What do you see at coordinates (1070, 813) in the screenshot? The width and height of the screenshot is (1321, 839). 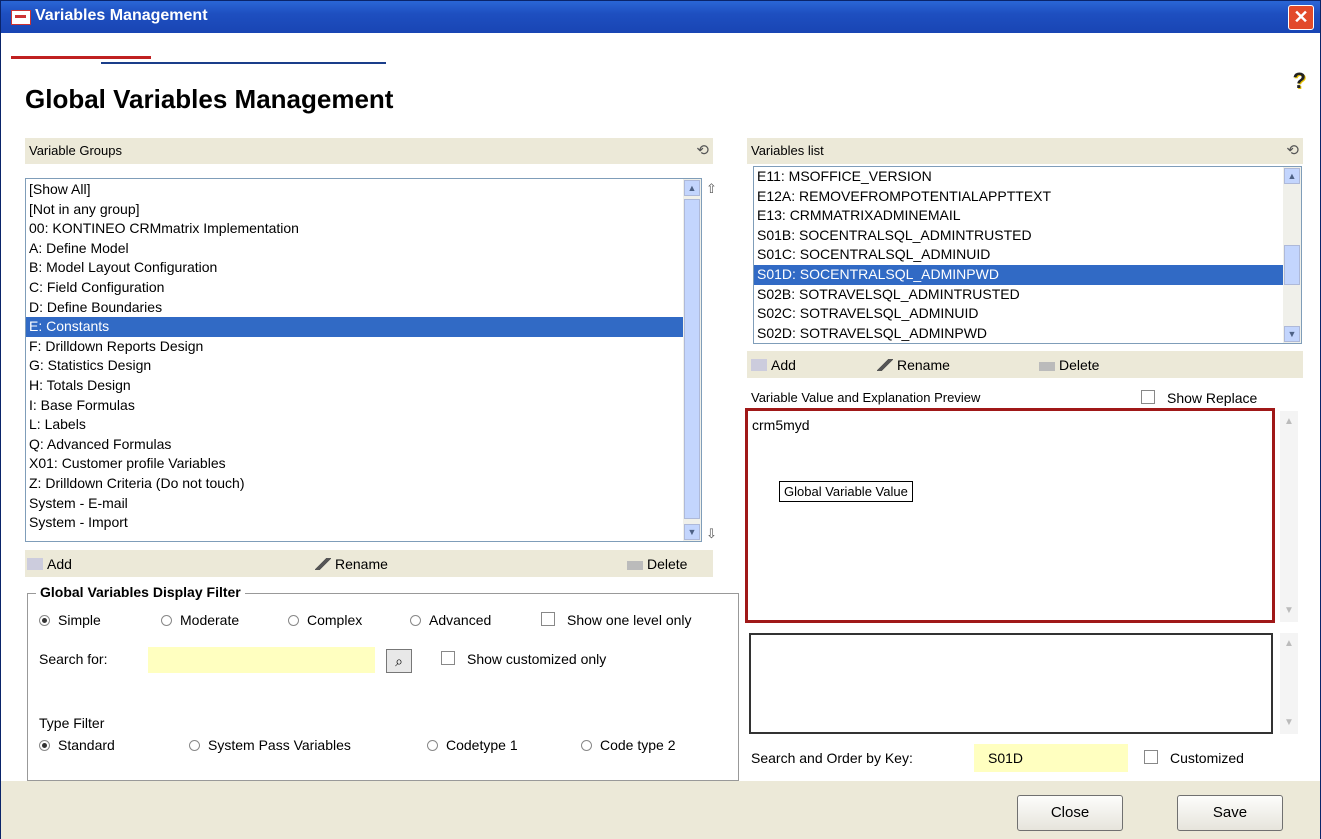 I see `close-button: Close` at bounding box center [1070, 813].